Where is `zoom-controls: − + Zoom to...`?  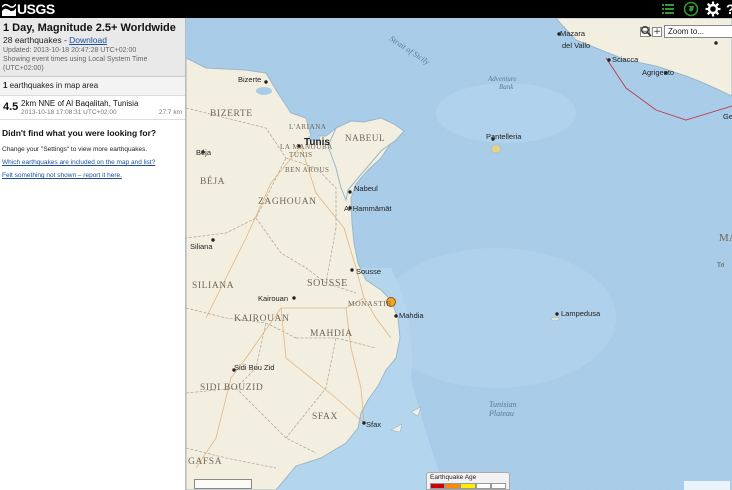 zoom-controls: − + Zoom to... is located at coordinates (686, 31).